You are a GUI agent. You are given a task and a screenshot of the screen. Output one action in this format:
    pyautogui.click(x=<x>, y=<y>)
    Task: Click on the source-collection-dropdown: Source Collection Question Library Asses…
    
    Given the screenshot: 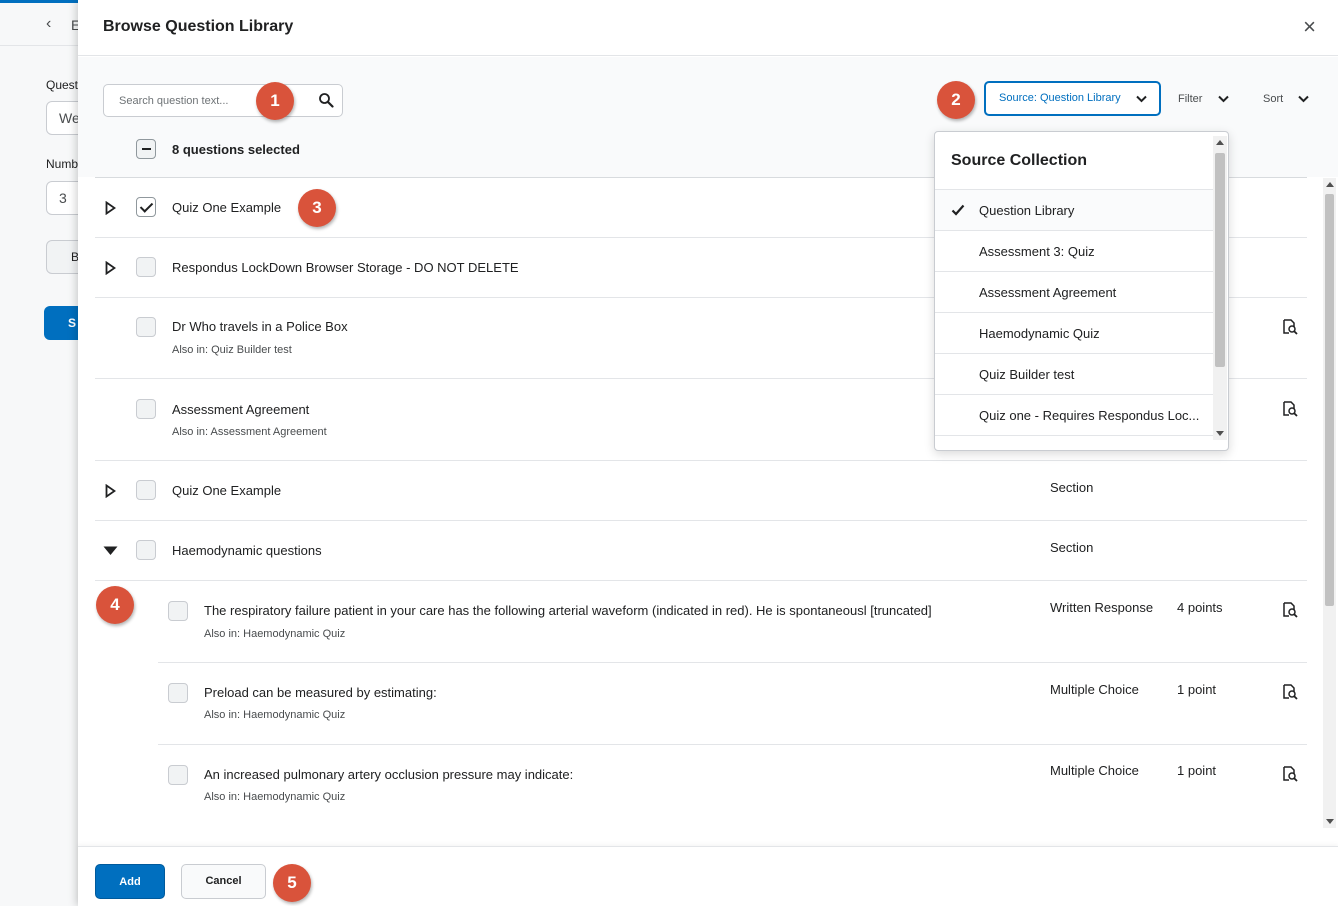 What is the action you would take?
    pyautogui.click(x=1081, y=291)
    